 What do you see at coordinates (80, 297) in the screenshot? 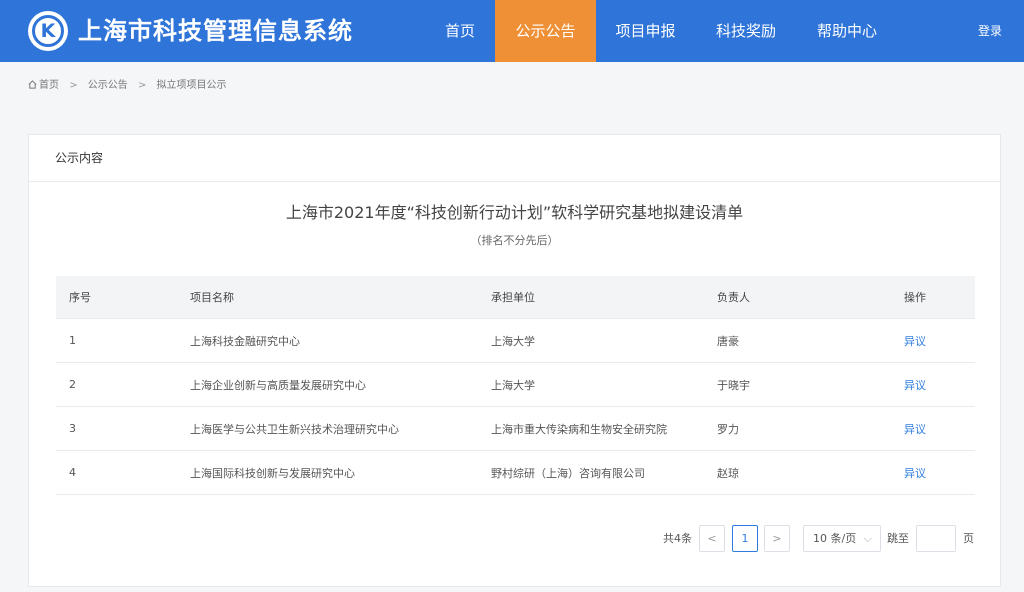
I see `col-header-index: 序号` at bounding box center [80, 297].